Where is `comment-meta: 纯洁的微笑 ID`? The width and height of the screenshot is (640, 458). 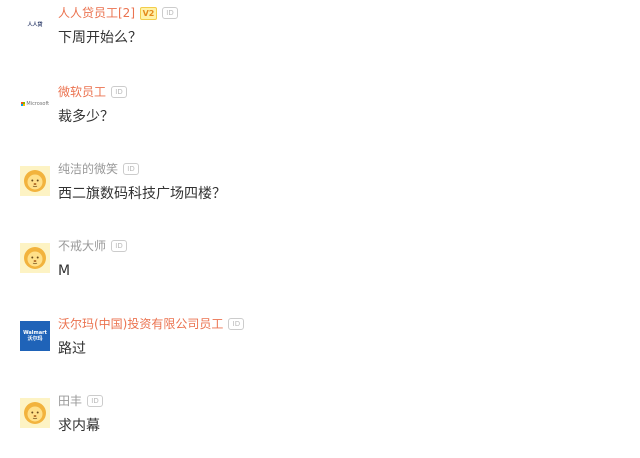 comment-meta: 纯洁的微笑 ID is located at coordinates (99, 169).